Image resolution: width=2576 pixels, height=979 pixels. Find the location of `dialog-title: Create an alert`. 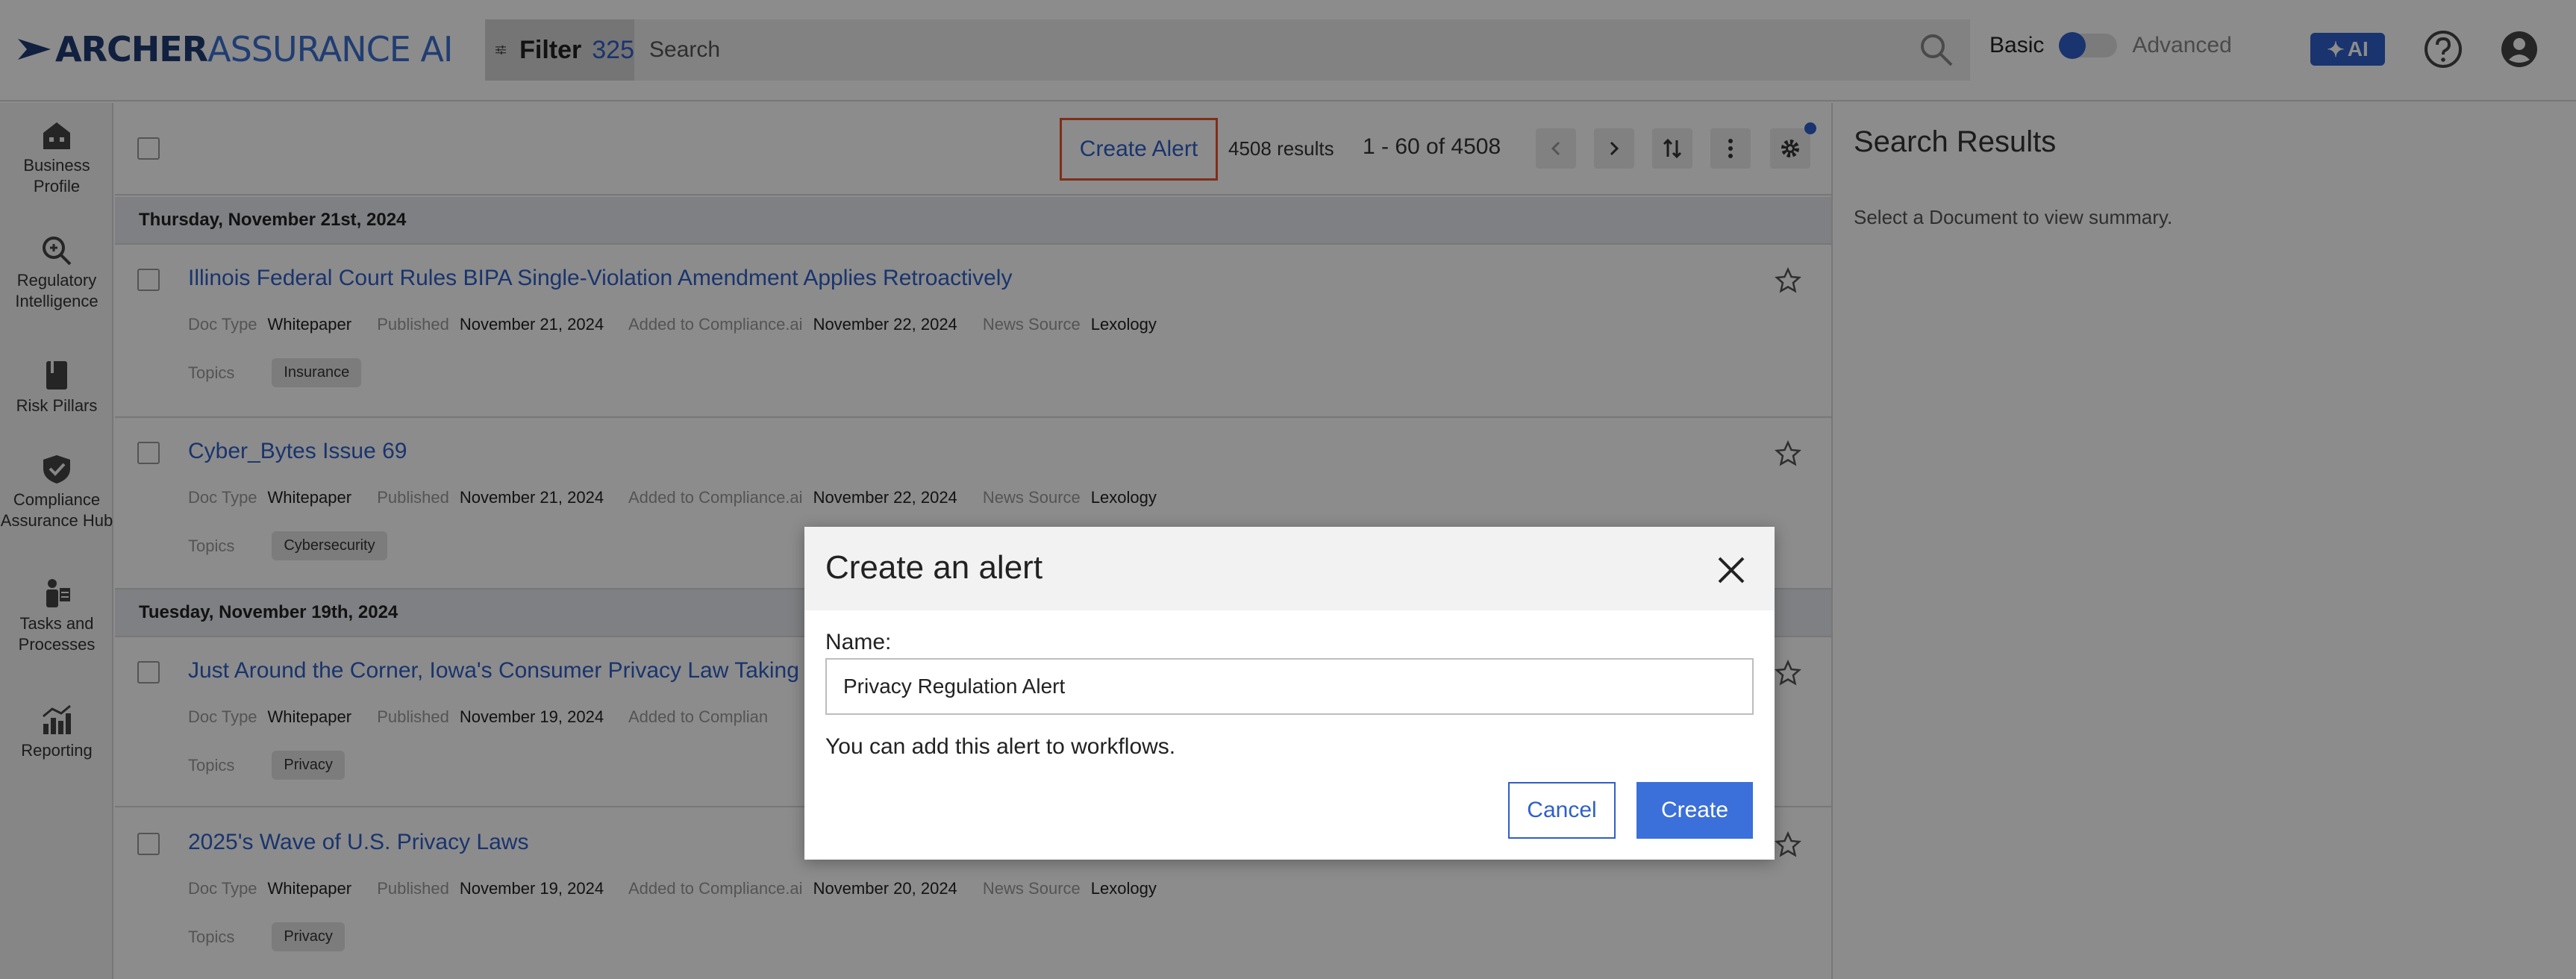

dialog-title: Create an alert is located at coordinates (934, 567).